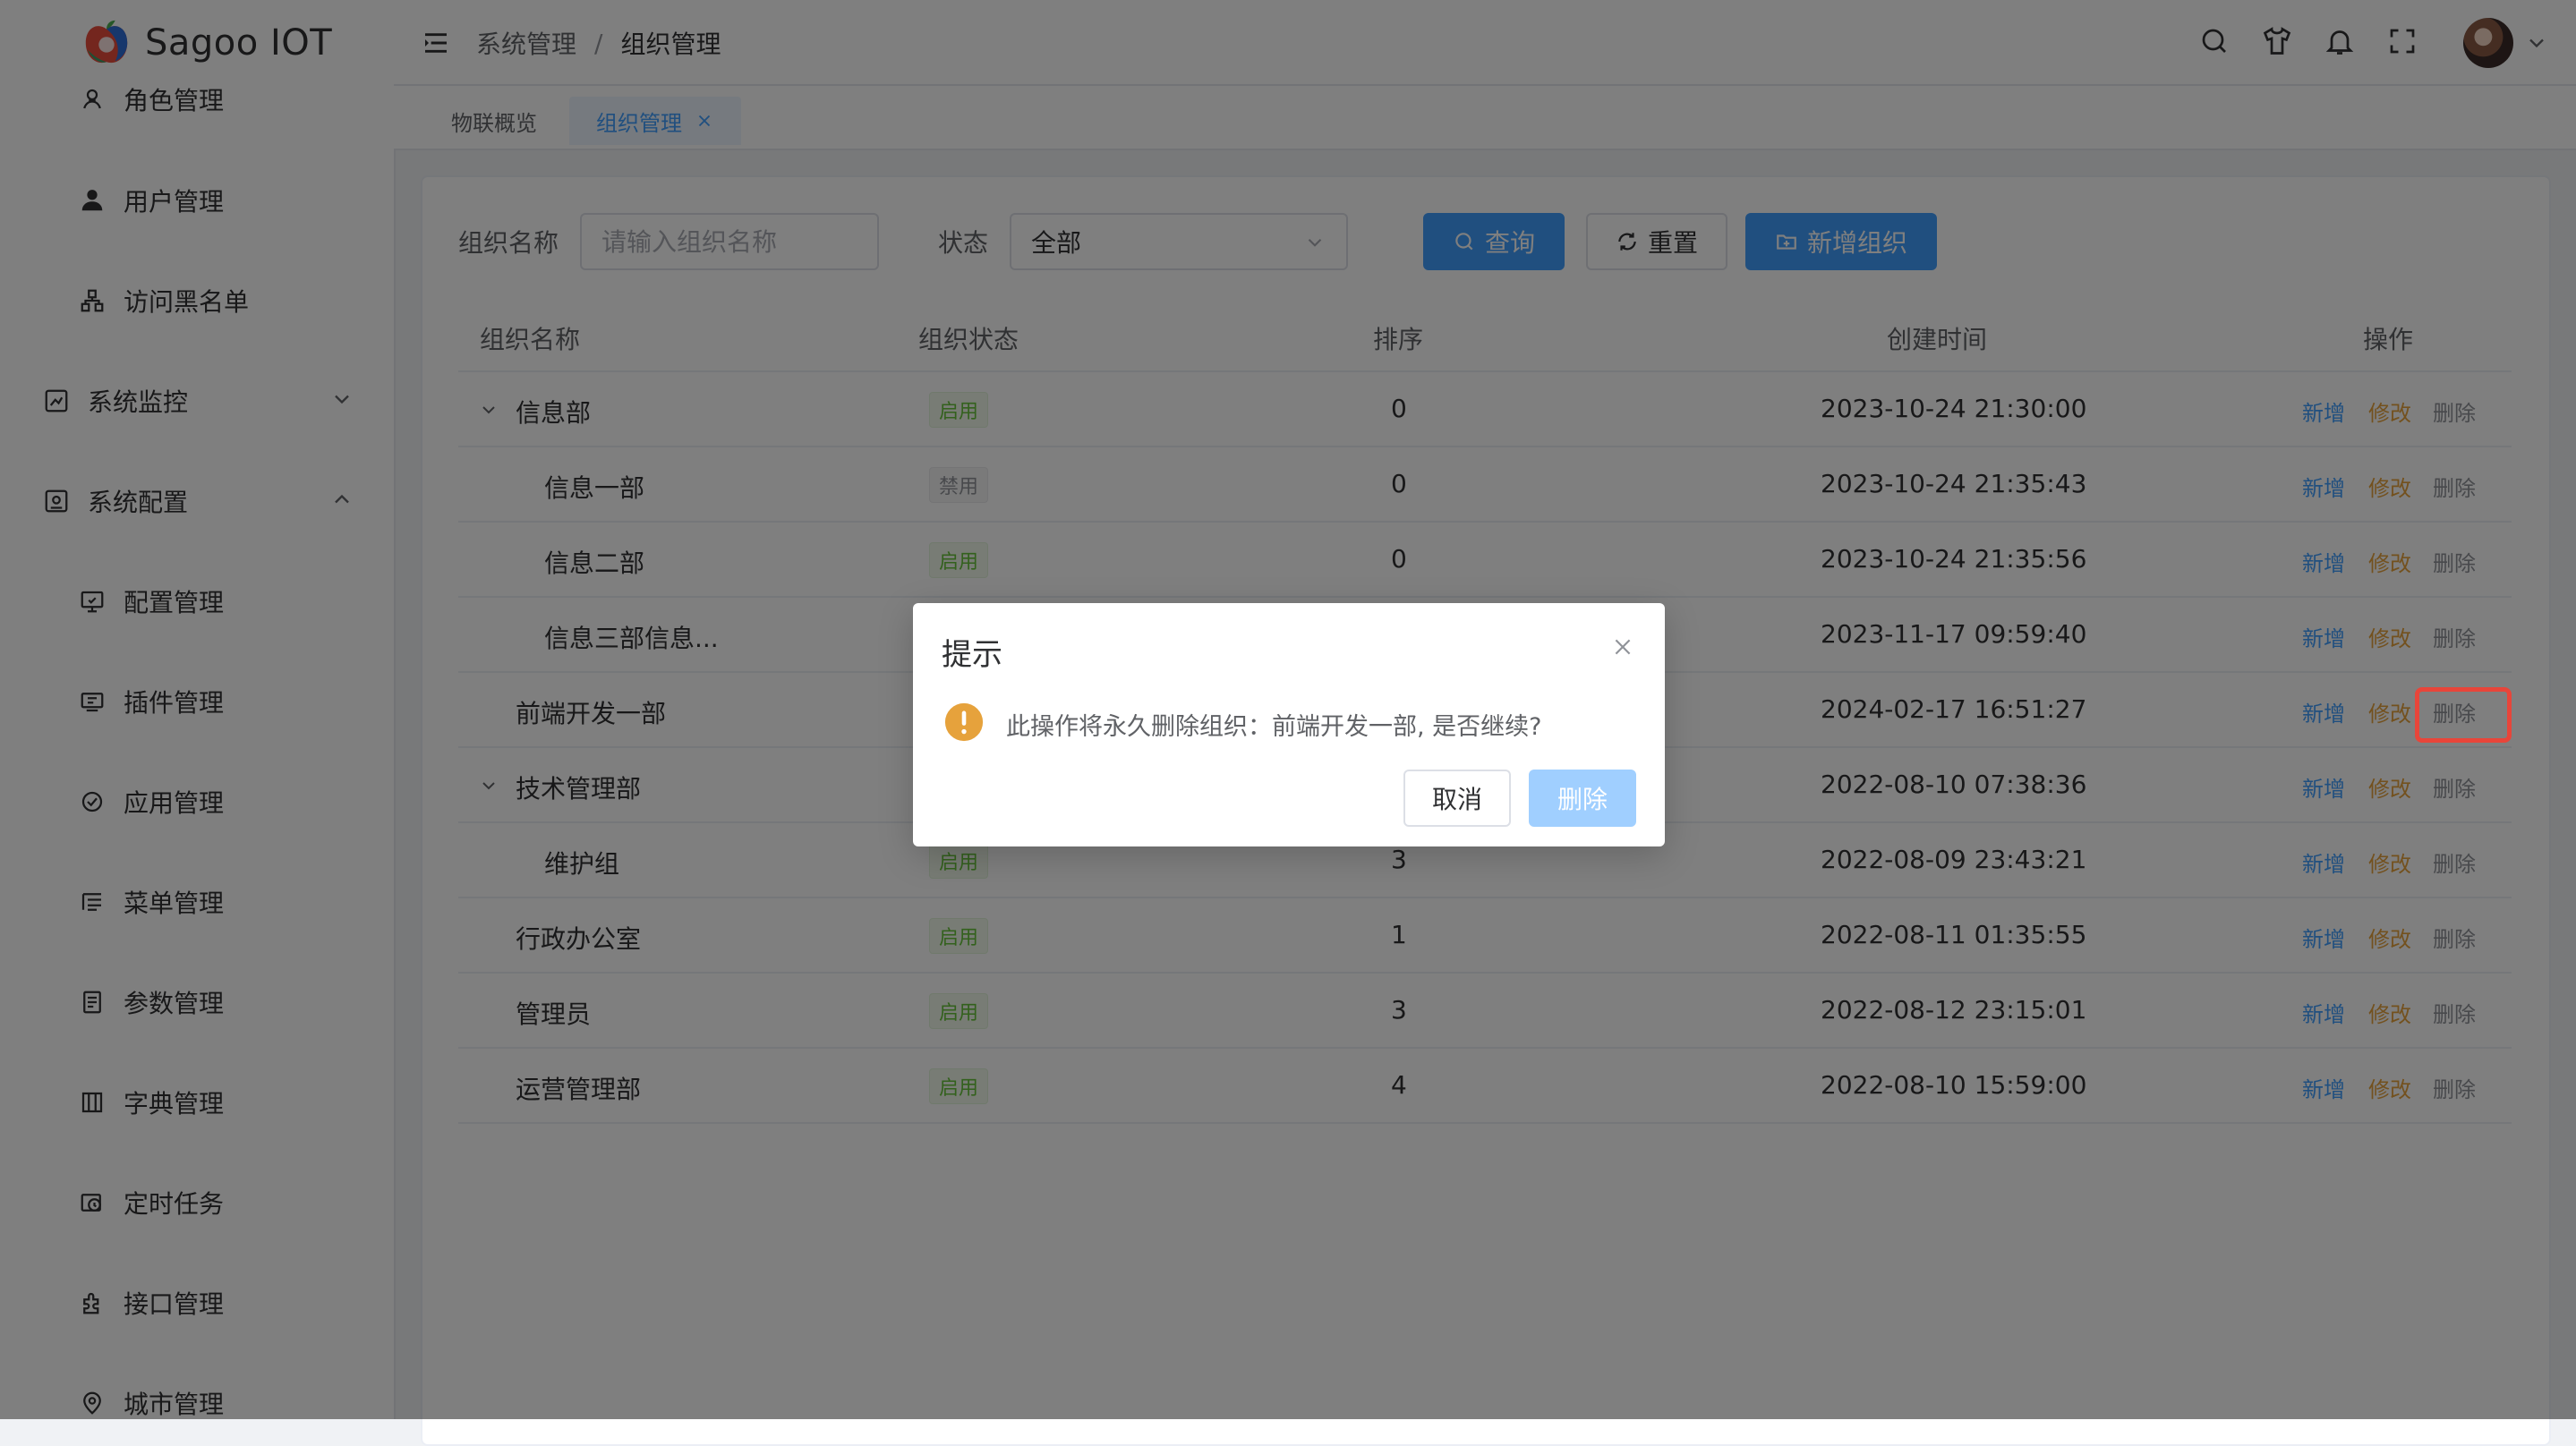  What do you see at coordinates (972, 655) in the screenshot?
I see `dialog-title: 提示` at bounding box center [972, 655].